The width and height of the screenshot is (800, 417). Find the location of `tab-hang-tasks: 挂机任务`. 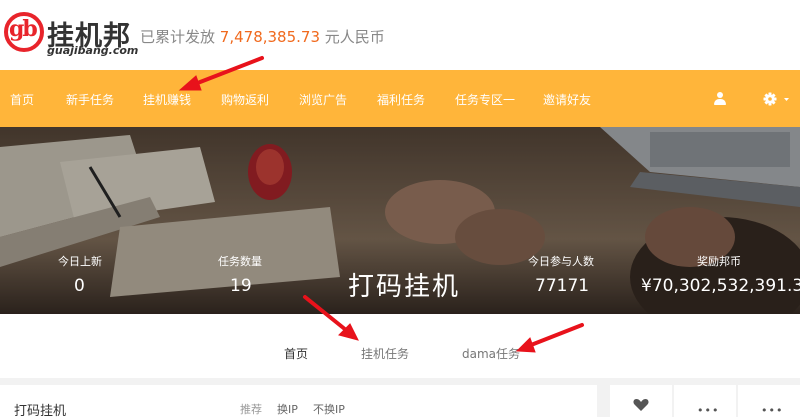

tab-hang-tasks: 挂机任务 is located at coordinates (385, 353).